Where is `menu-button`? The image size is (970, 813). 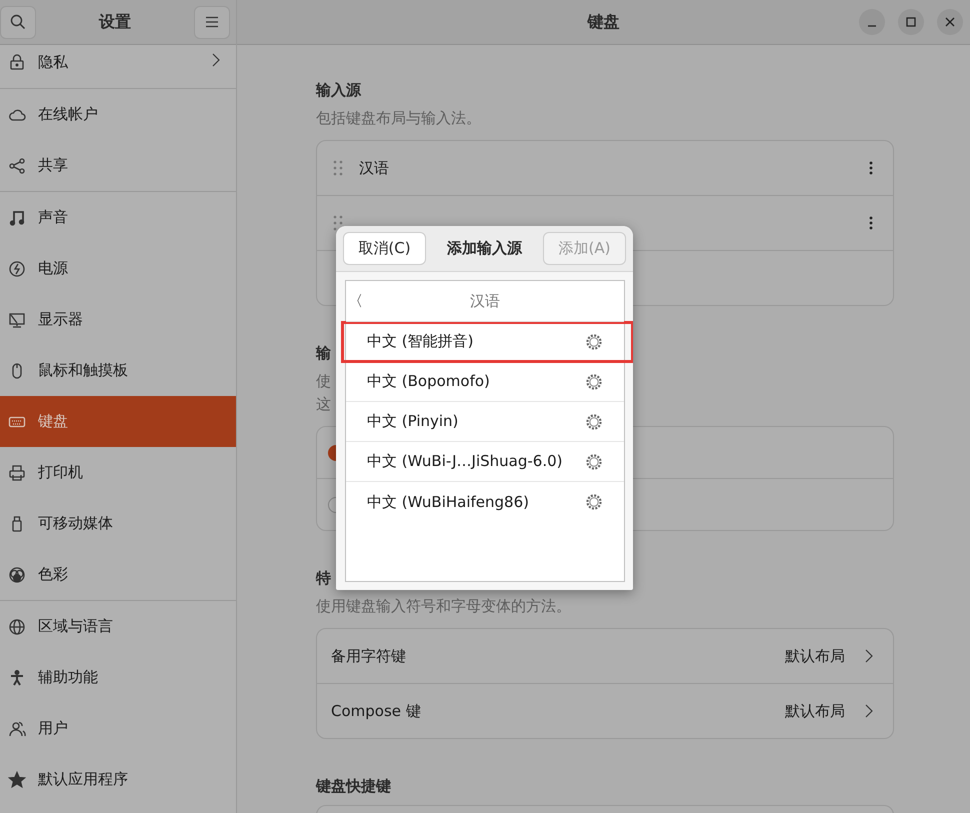 menu-button is located at coordinates (212, 22).